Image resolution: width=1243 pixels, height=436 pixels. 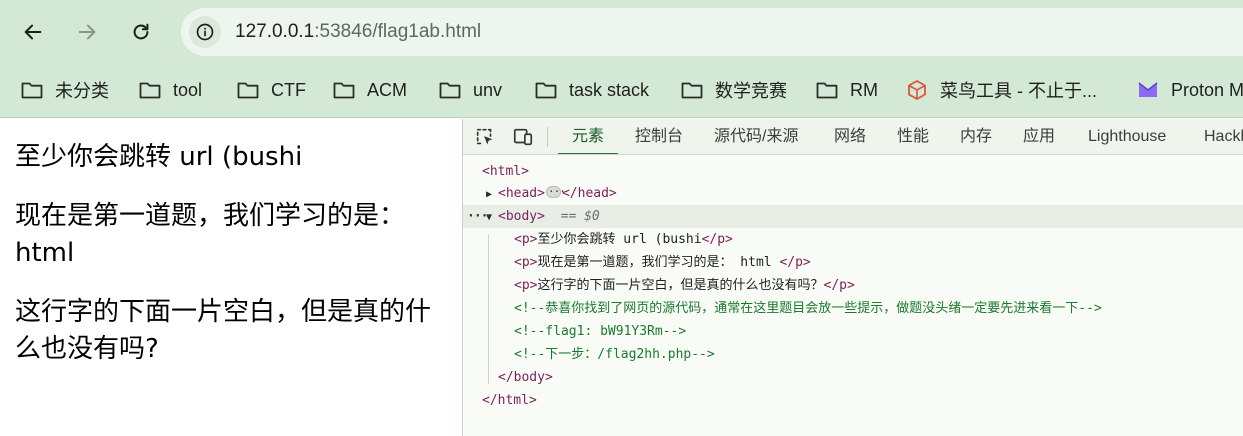 What do you see at coordinates (864, 89) in the screenshot?
I see `bookmark-label: RM` at bounding box center [864, 89].